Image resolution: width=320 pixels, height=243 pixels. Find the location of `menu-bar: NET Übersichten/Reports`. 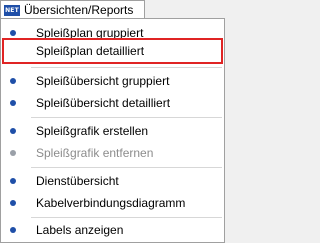

menu-bar: NET Übersichten/Reports is located at coordinates (112, 9).